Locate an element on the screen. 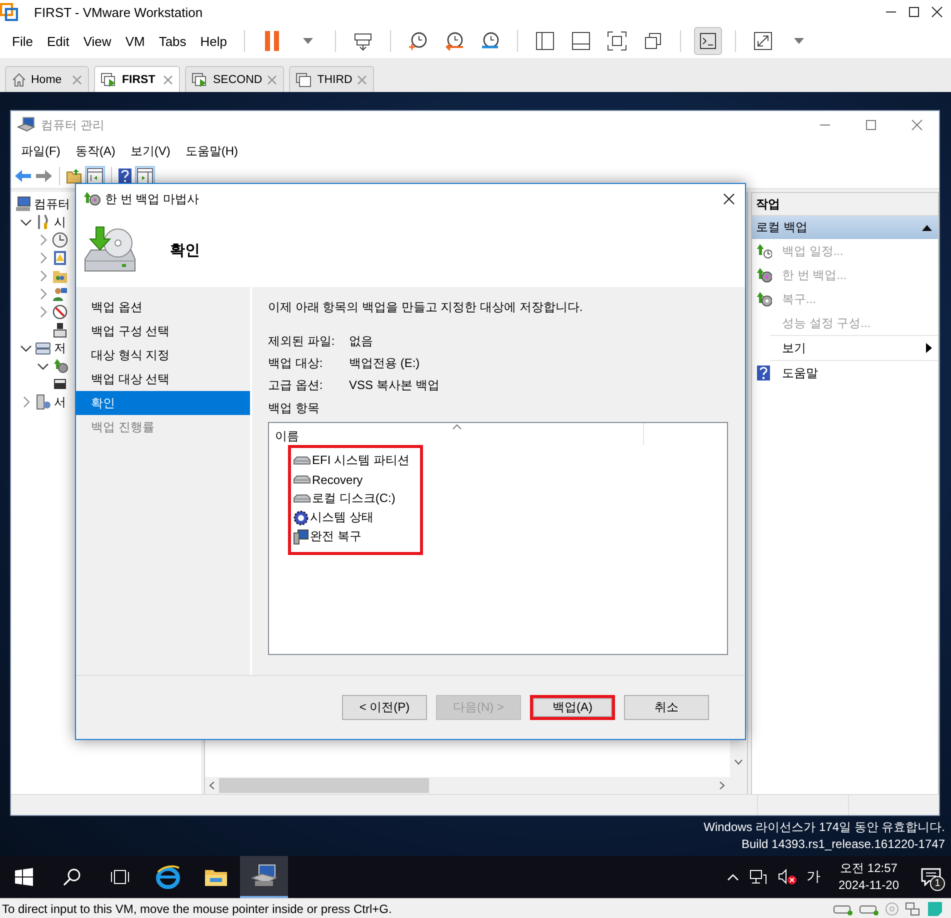 The image size is (951, 918). backup-icon is located at coordinates (60, 366).